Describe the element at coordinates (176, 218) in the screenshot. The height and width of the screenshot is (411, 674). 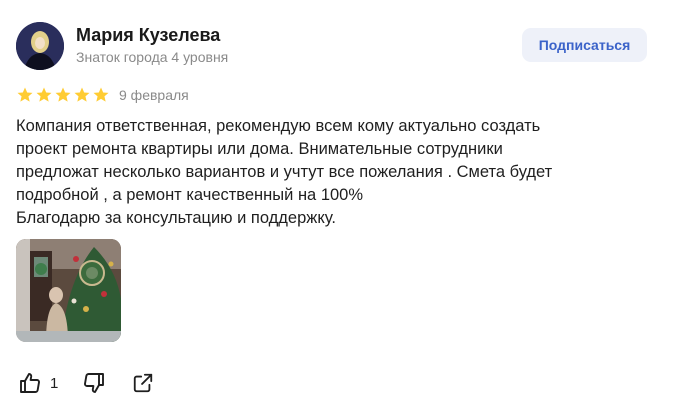
I see `review-line: Благодарю за консультацию и поддержку.` at that location.